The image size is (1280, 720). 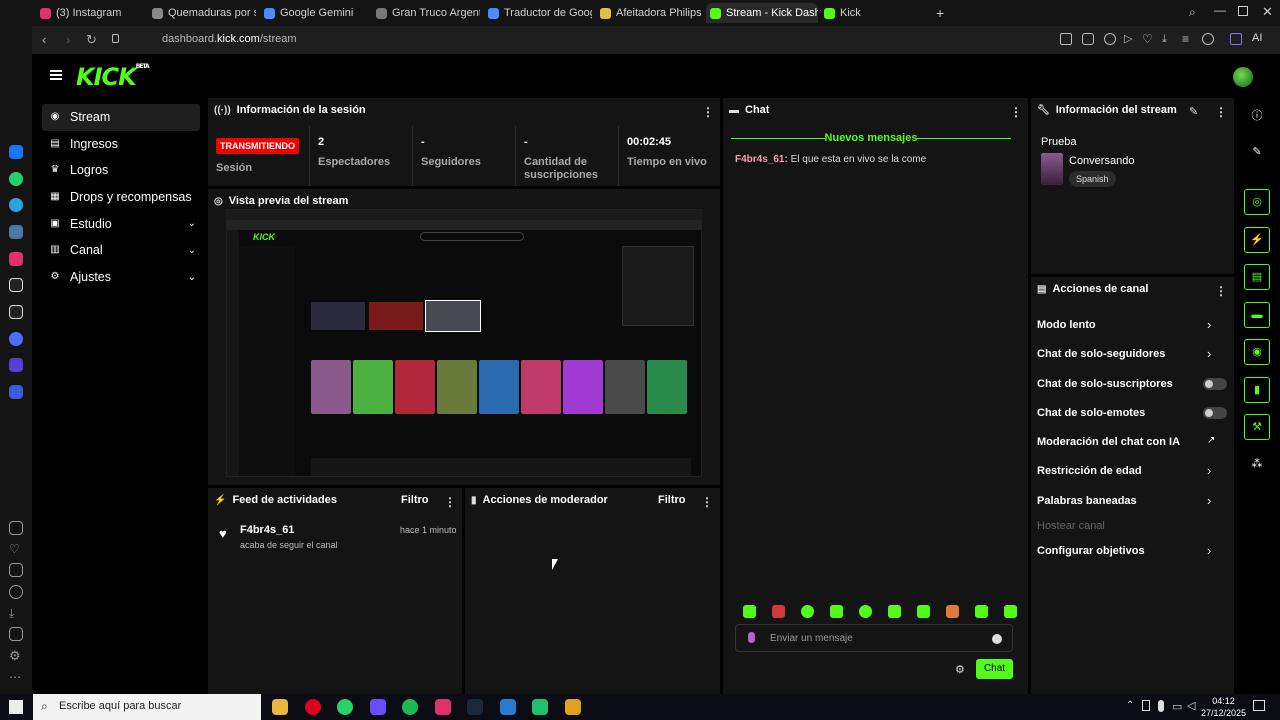 I want to click on emoji-icon, so click(x=997, y=639).